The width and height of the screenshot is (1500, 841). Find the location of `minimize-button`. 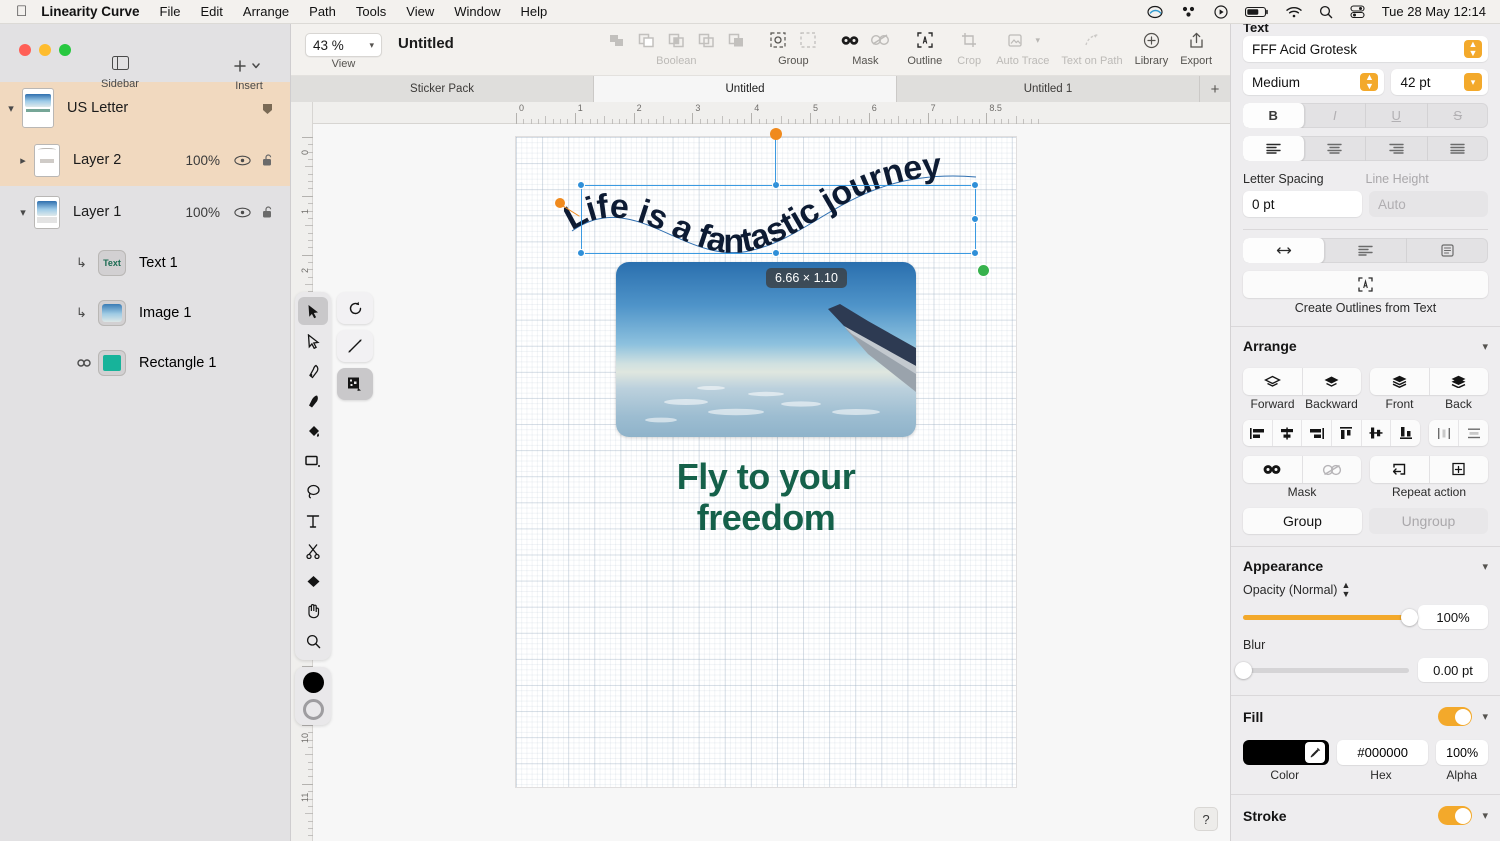

minimize-button is located at coordinates (45, 50).